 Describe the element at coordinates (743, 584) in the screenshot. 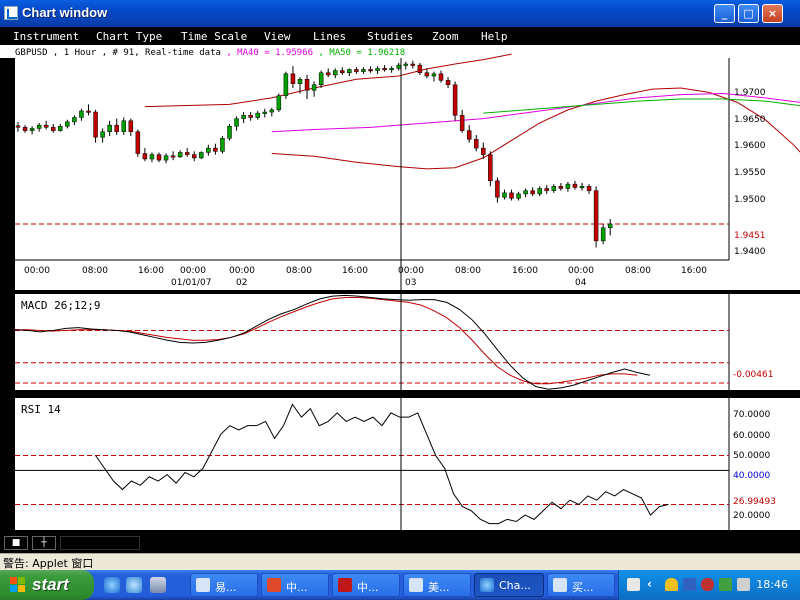

I see `volume-icon` at that location.